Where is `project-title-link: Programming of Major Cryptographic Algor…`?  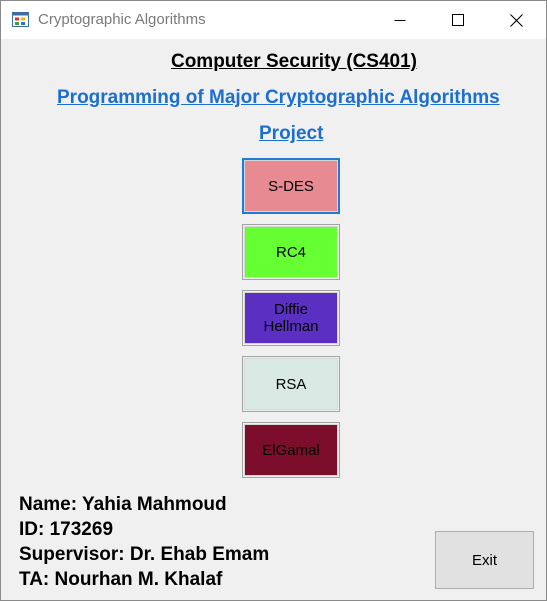 project-title-link: Programming of Major Cryptographic Algor… is located at coordinates (278, 98).